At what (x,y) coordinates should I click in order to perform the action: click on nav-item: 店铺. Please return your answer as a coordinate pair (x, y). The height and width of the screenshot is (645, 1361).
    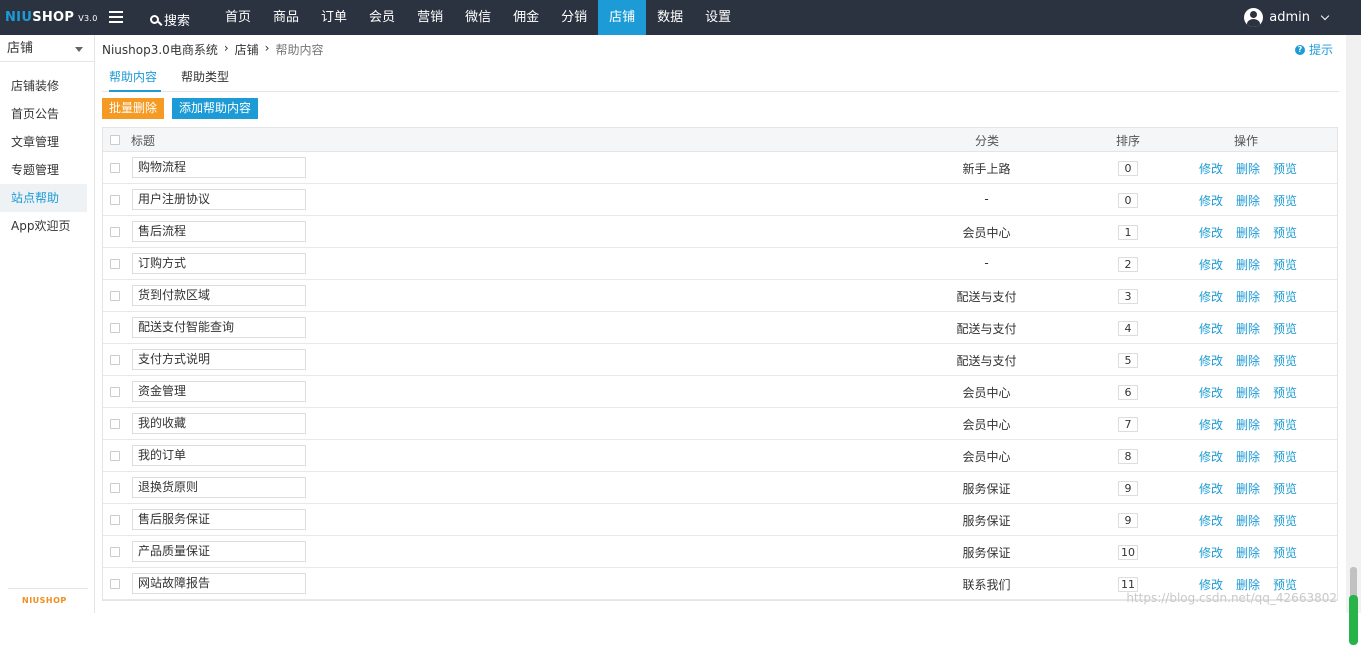
    Looking at the image, I should click on (622, 17).